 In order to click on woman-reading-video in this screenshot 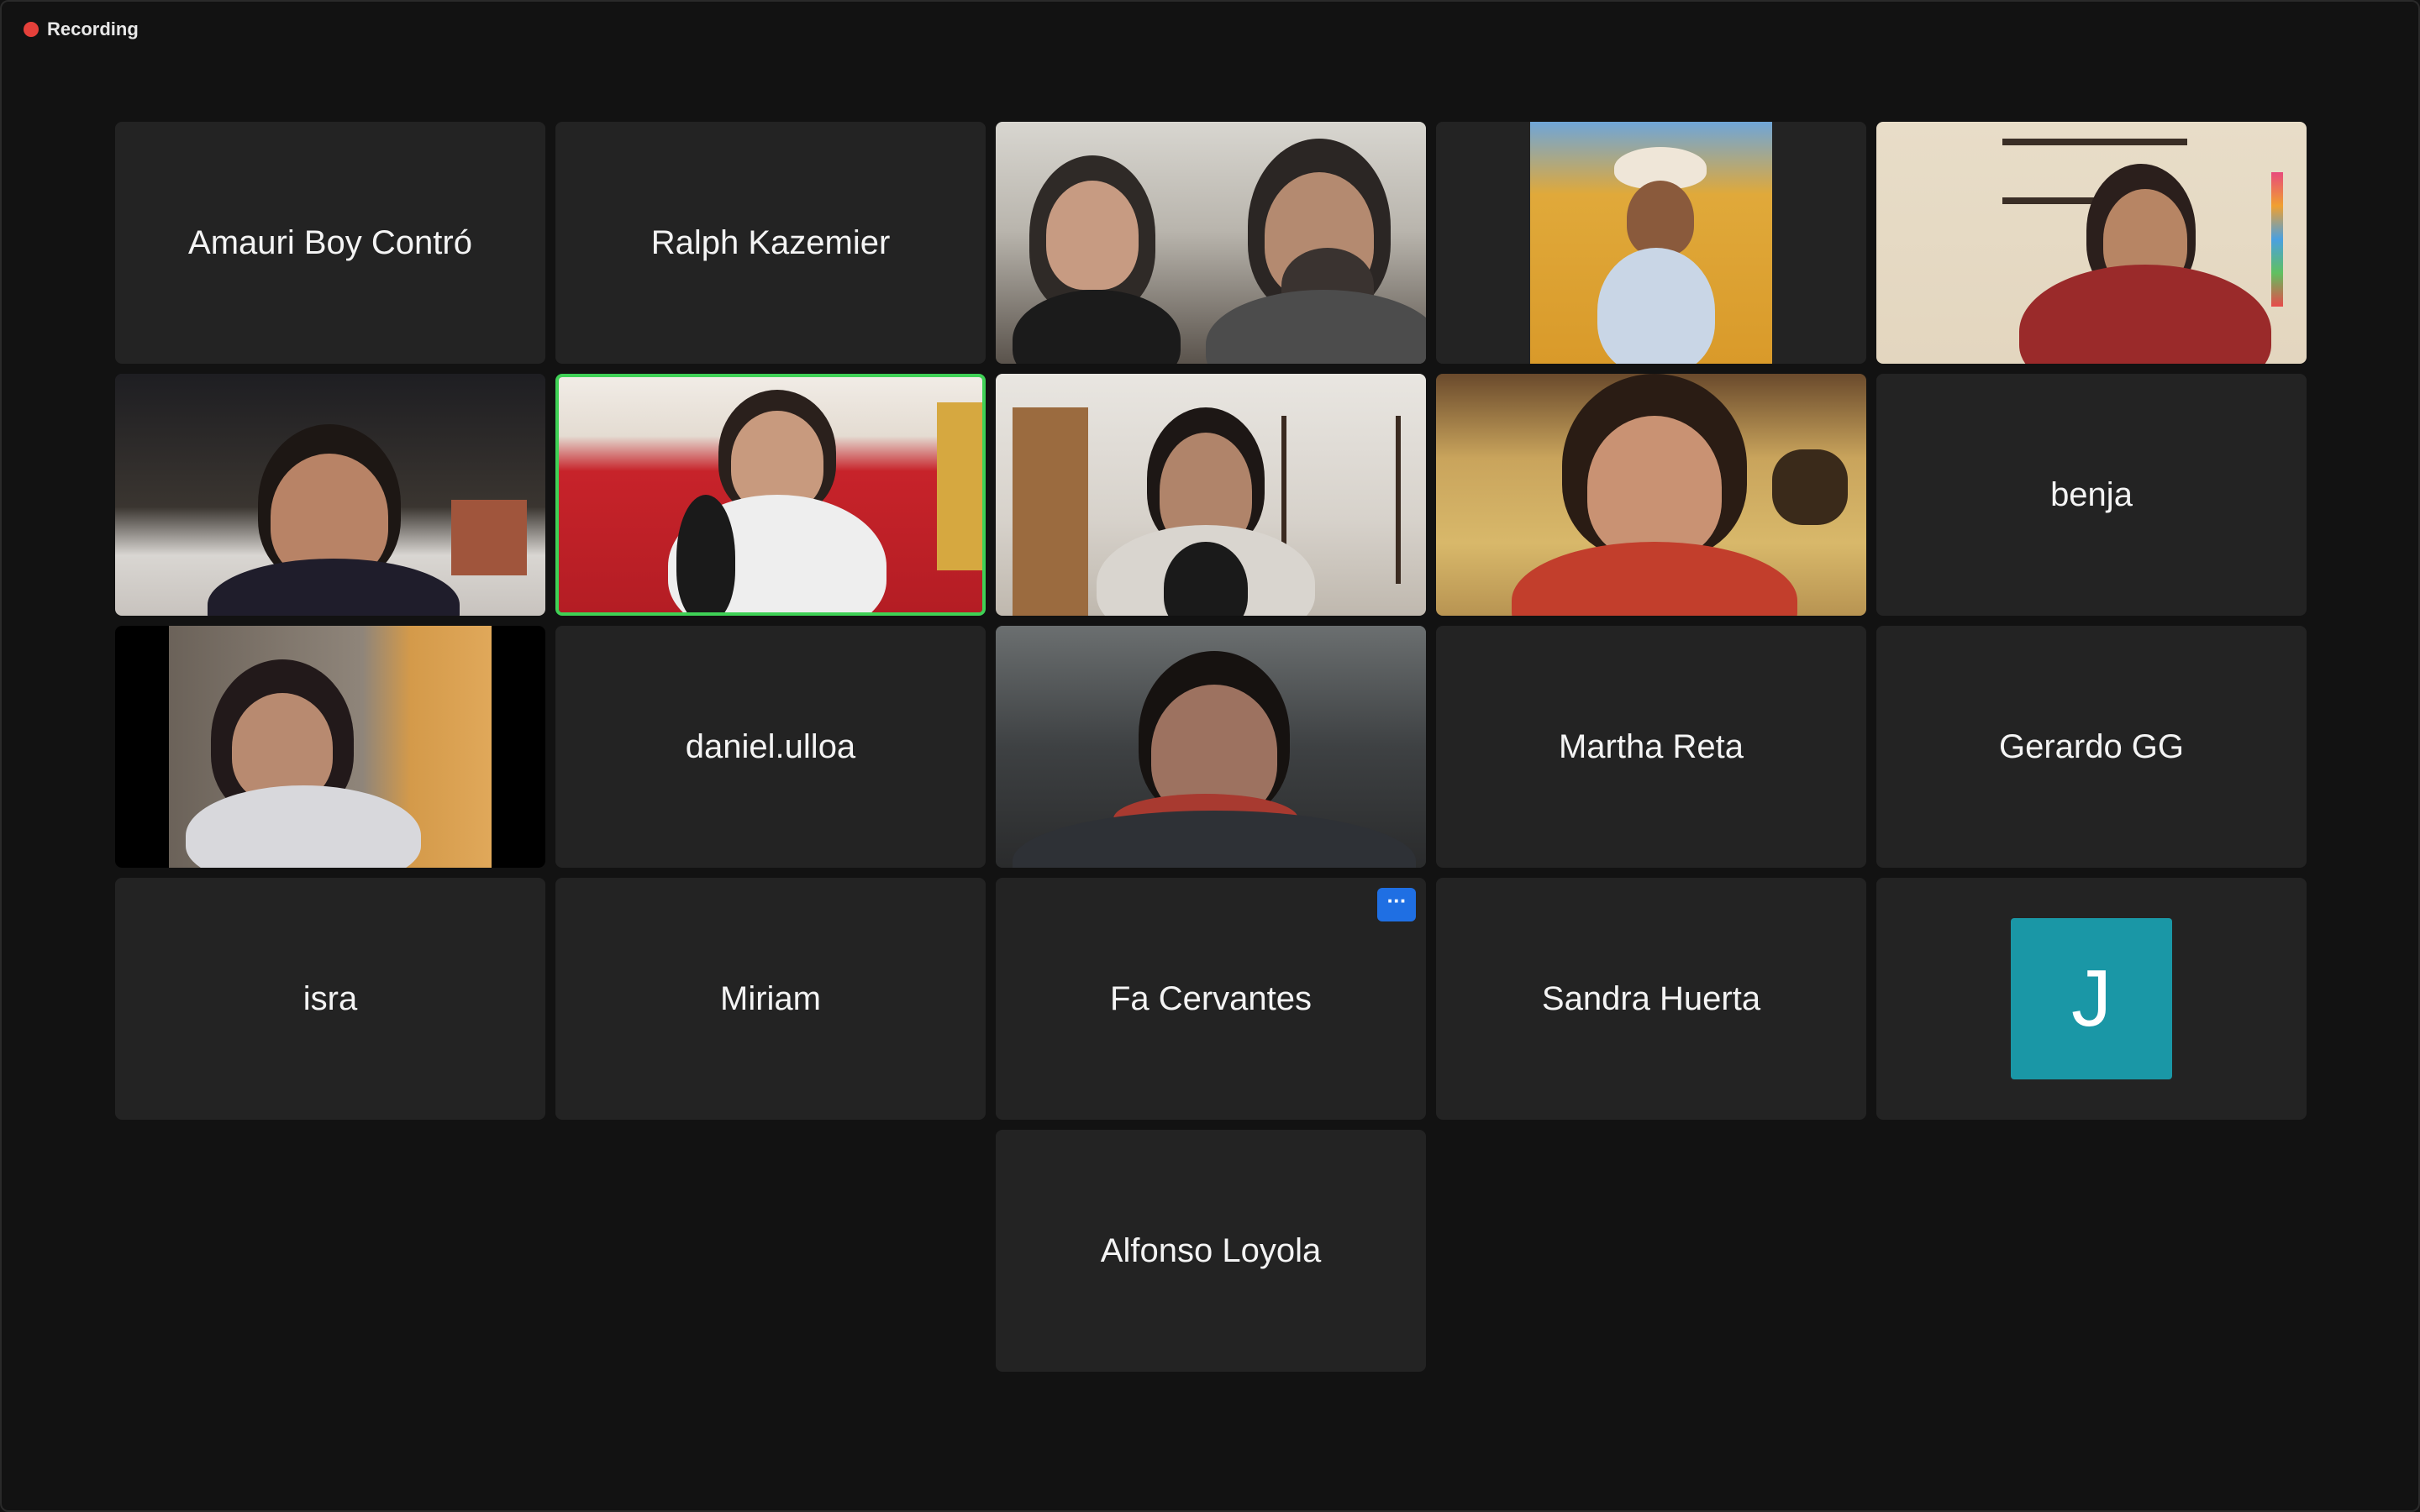, I will do `click(330, 747)`.